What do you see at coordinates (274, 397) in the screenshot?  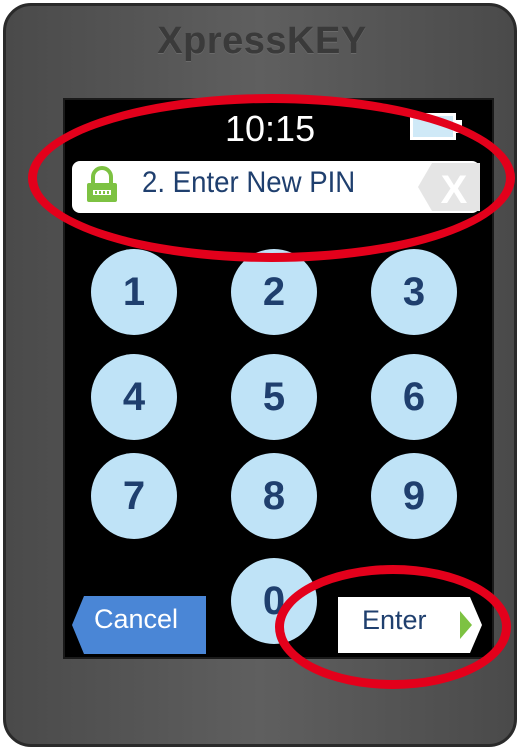 I see `key-5: 5` at bounding box center [274, 397].